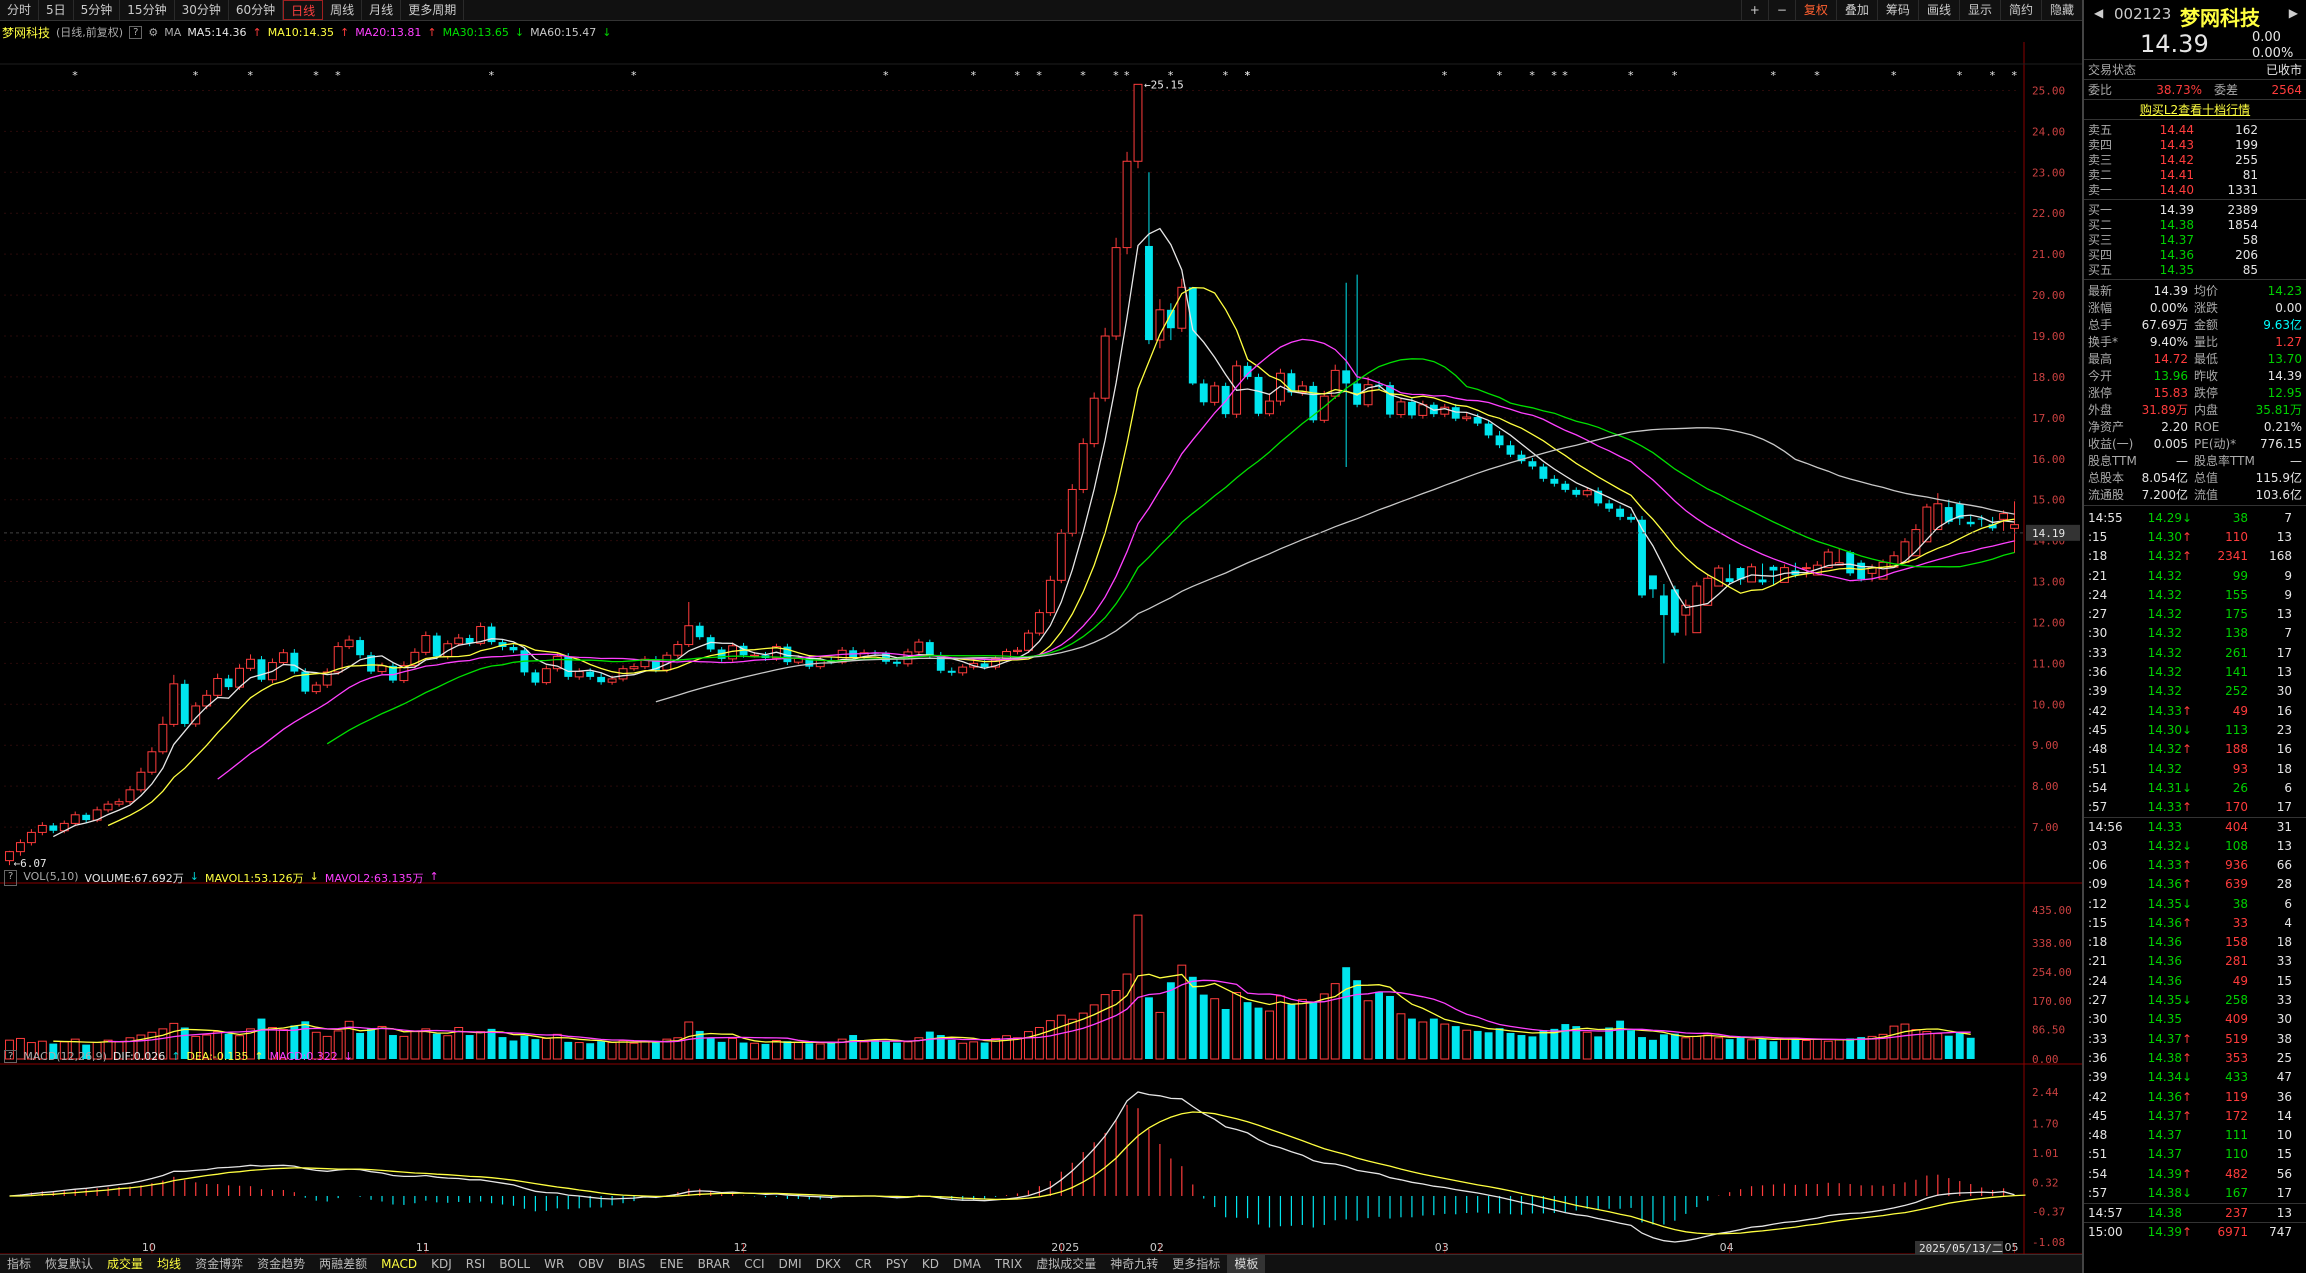 Image resolution: width=2306 pixels, height=1273 pixels. I want to click on settings-gear-icon: ⚙, so click(153, 32).